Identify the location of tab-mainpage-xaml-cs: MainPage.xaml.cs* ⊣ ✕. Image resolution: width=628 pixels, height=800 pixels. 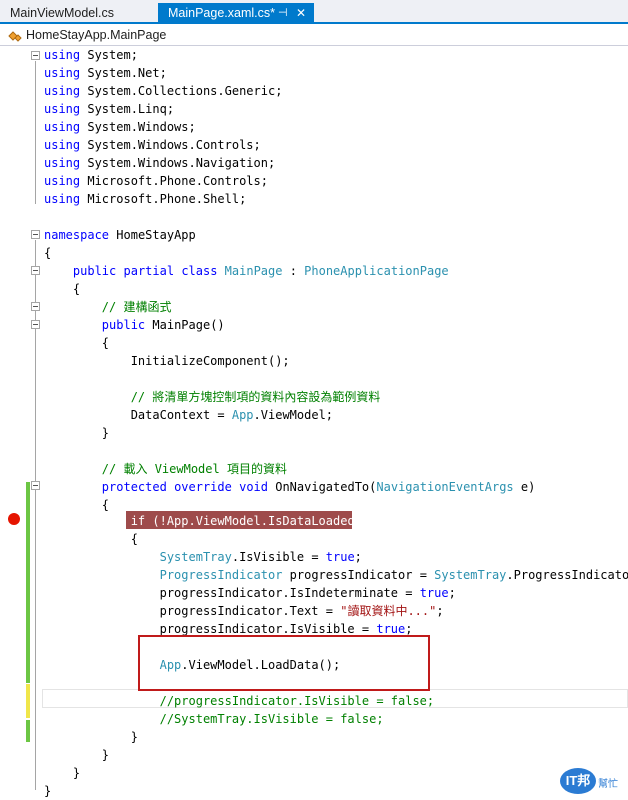
(236, 13).